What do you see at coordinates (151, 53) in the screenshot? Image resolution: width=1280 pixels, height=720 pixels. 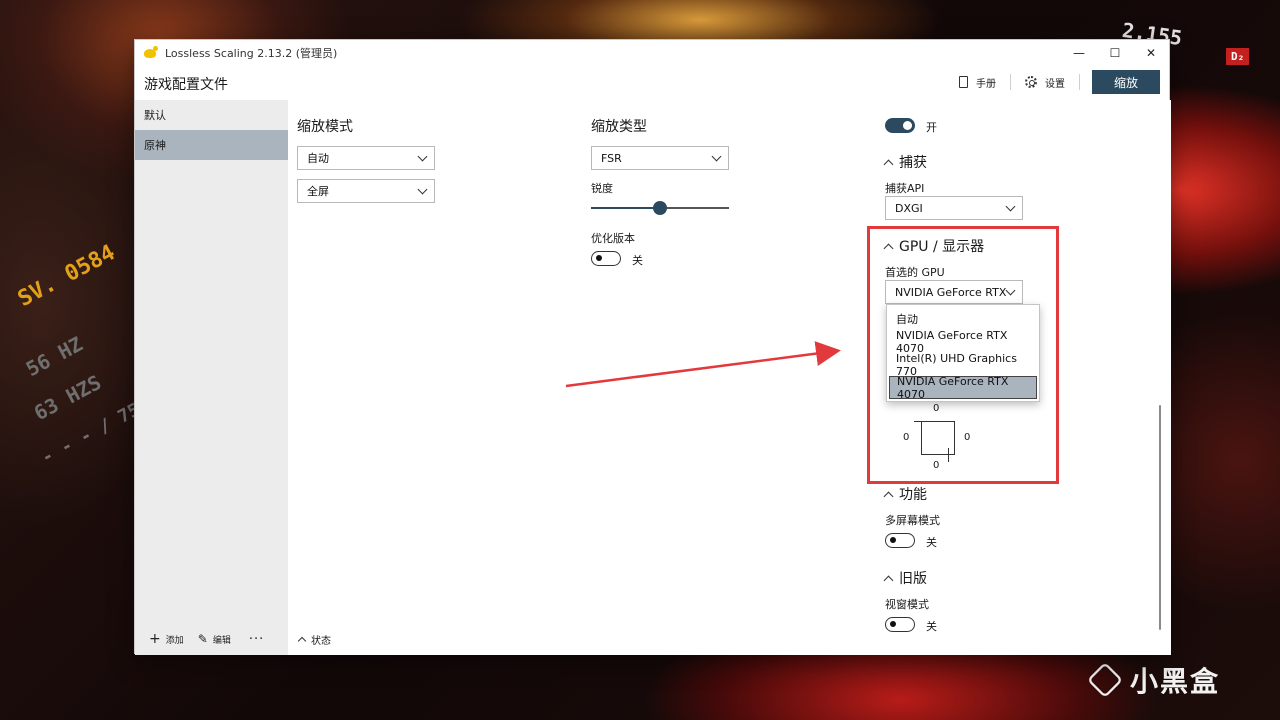 I see `duck-app-icon` at bounding box center [151, 53].